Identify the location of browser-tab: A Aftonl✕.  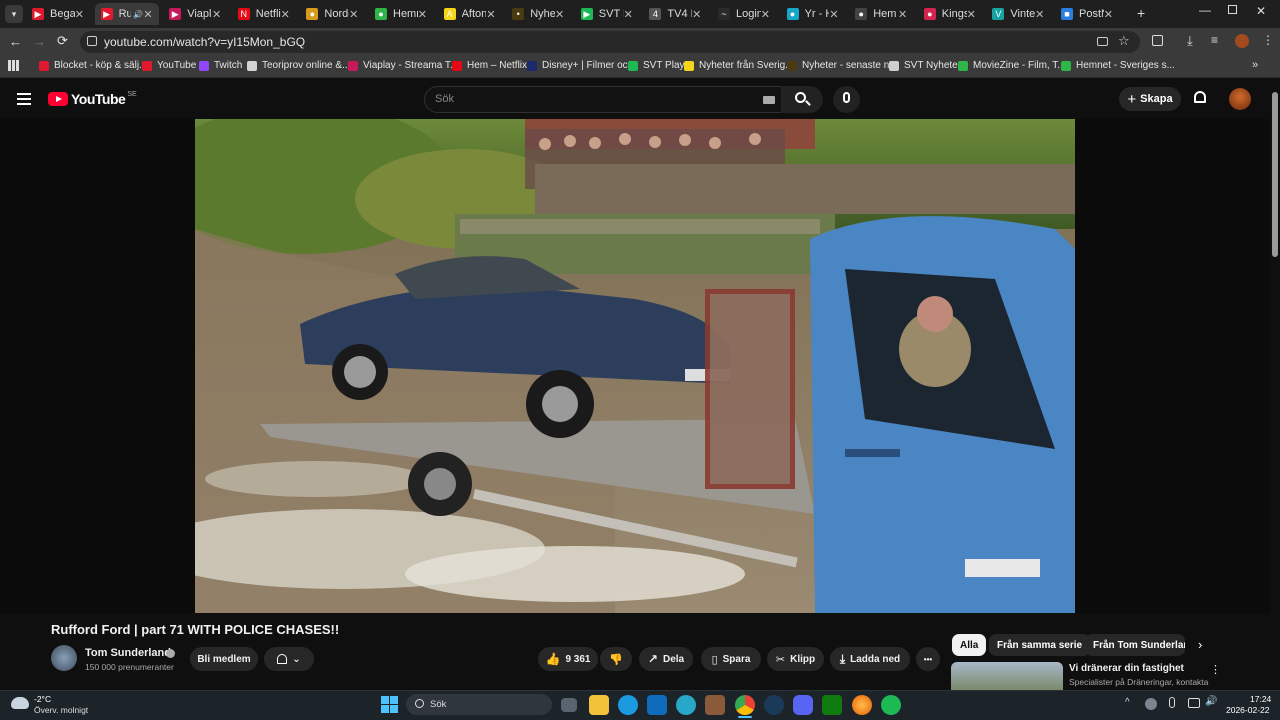
(470, 14).